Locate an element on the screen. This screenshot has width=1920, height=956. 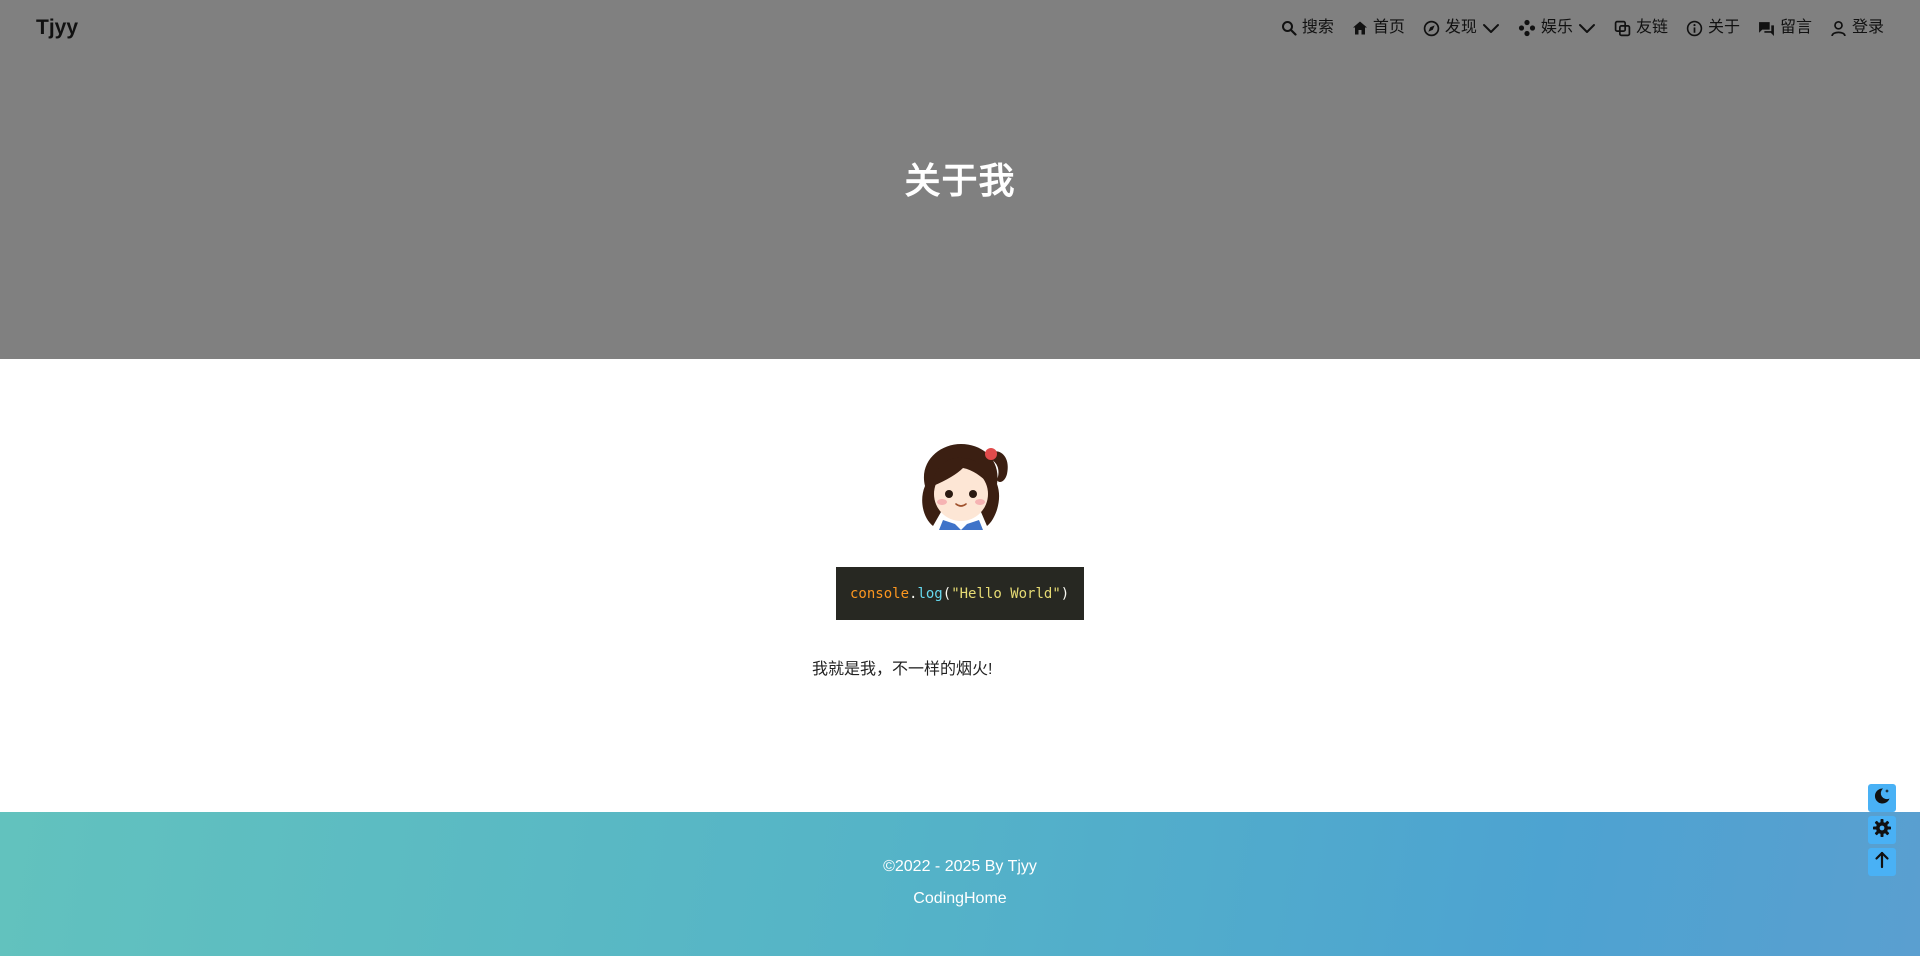
footer-site-name: CodingHome is located at coordinates (960, 898).